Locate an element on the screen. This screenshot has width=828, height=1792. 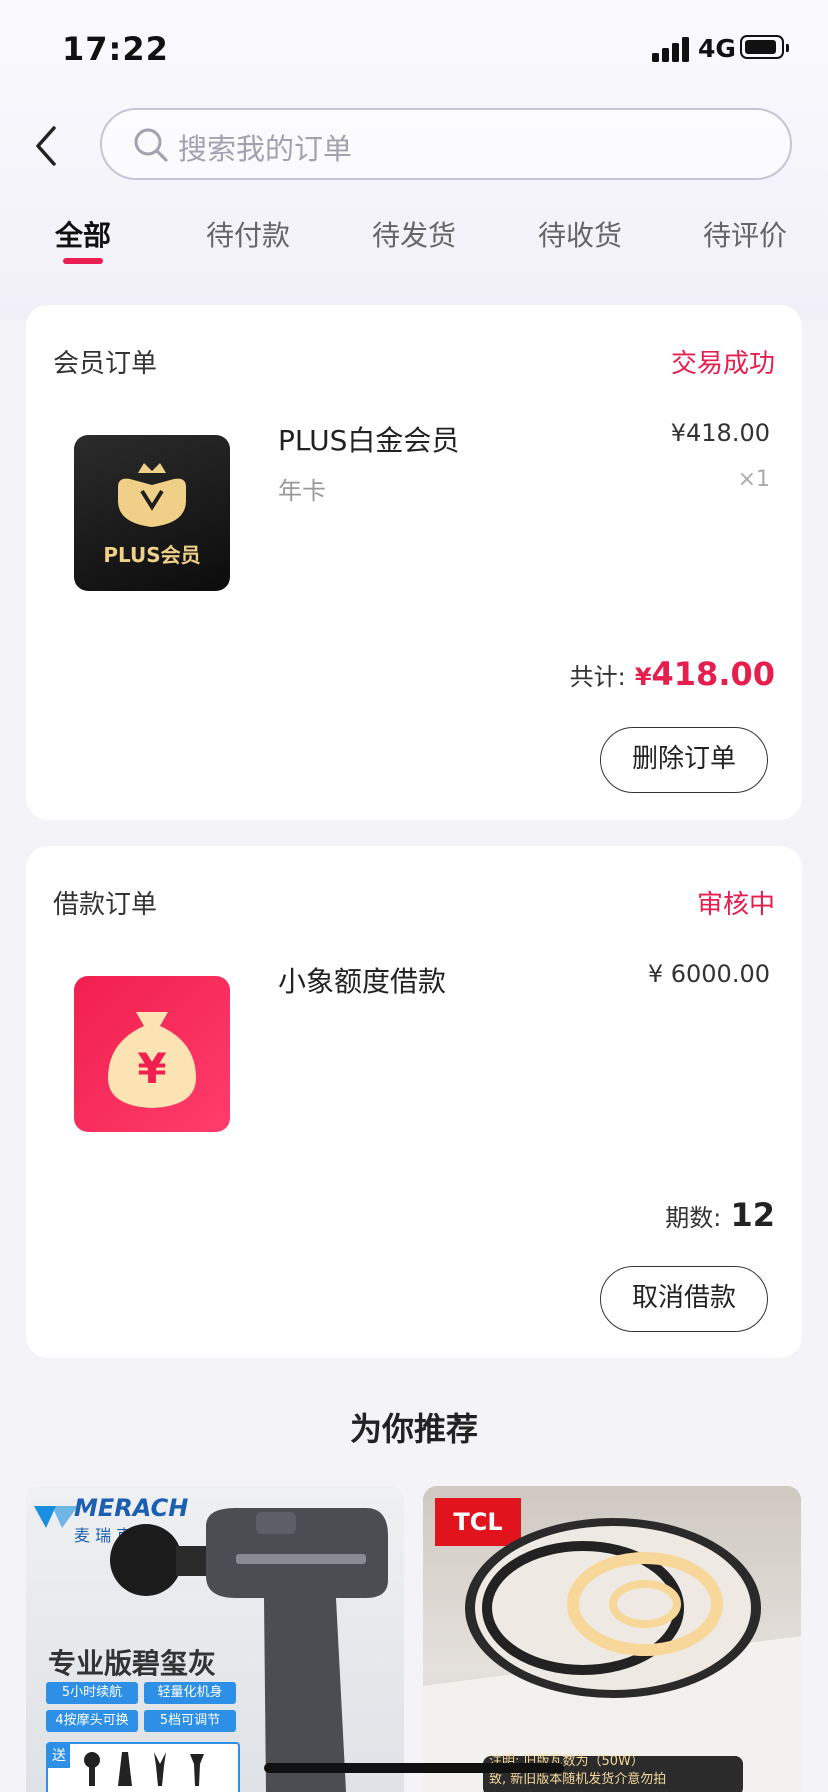
term-label: 期数: is located at coordinates (693, 1218).